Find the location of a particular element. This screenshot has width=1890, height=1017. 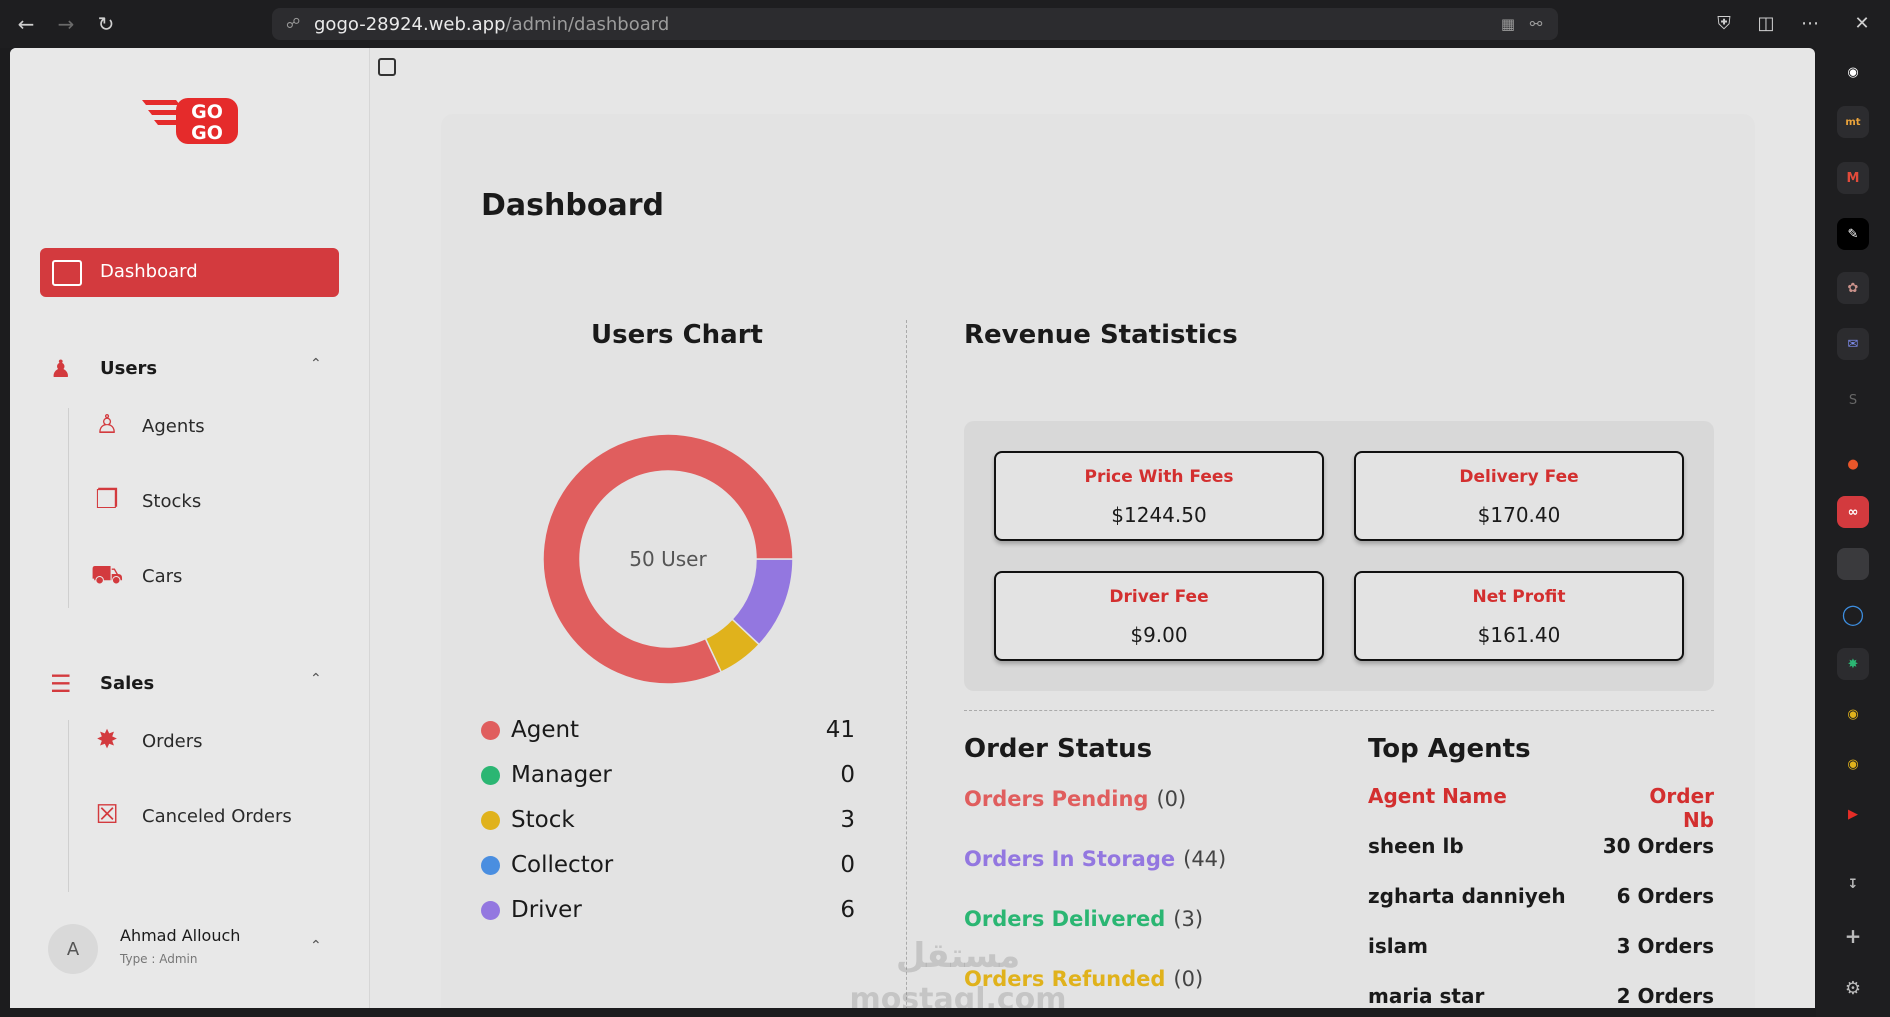

back-icon: ← is located at coordinates (26, 24).